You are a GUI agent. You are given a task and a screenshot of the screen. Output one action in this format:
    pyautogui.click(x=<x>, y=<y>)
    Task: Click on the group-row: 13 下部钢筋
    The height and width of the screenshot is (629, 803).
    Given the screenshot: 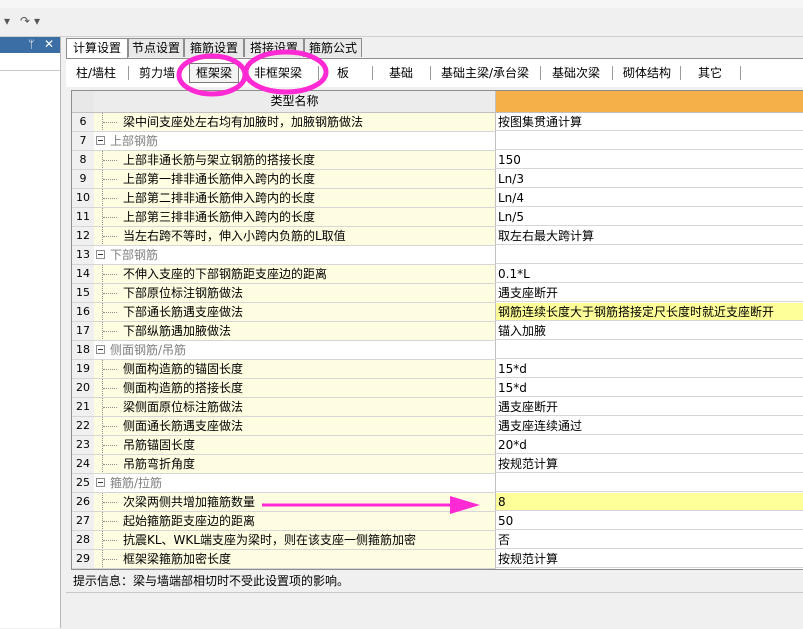 What is the action you would take?
    pyautogui.click(x=437, y=255)
    